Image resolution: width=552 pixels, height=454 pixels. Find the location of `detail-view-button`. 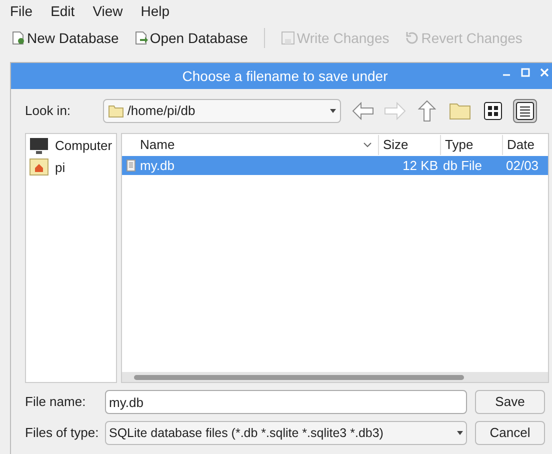

detail-view-button is located at coordinates (525, 111).